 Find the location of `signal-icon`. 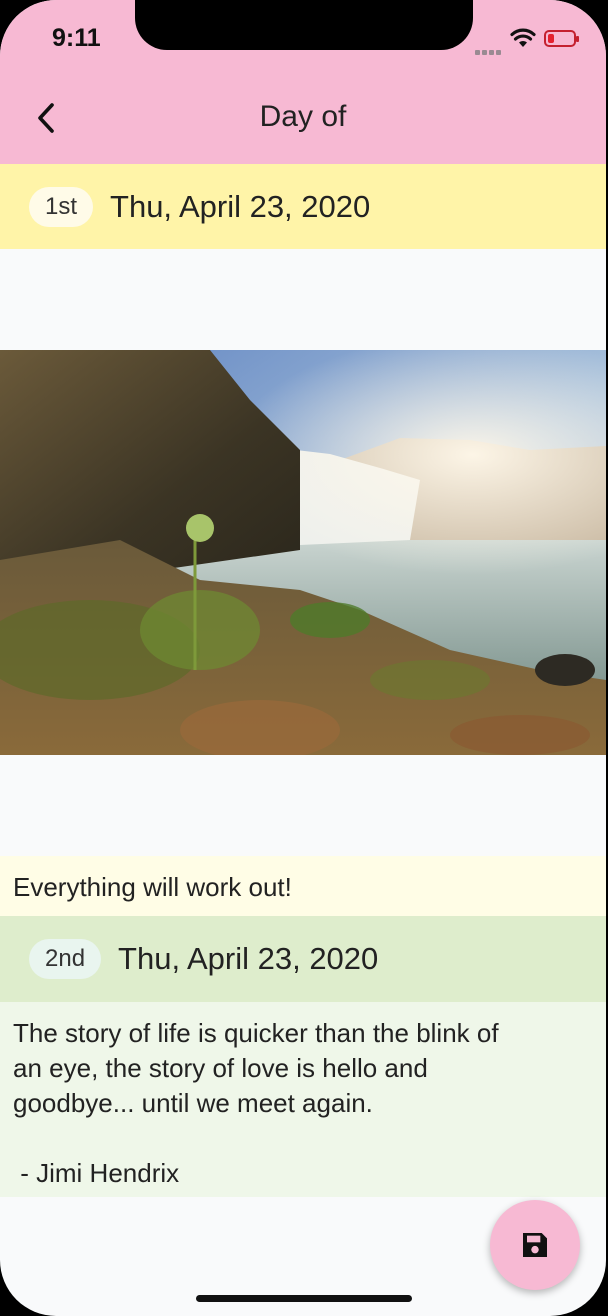

signal-icon is located at coordinates (489, 51).